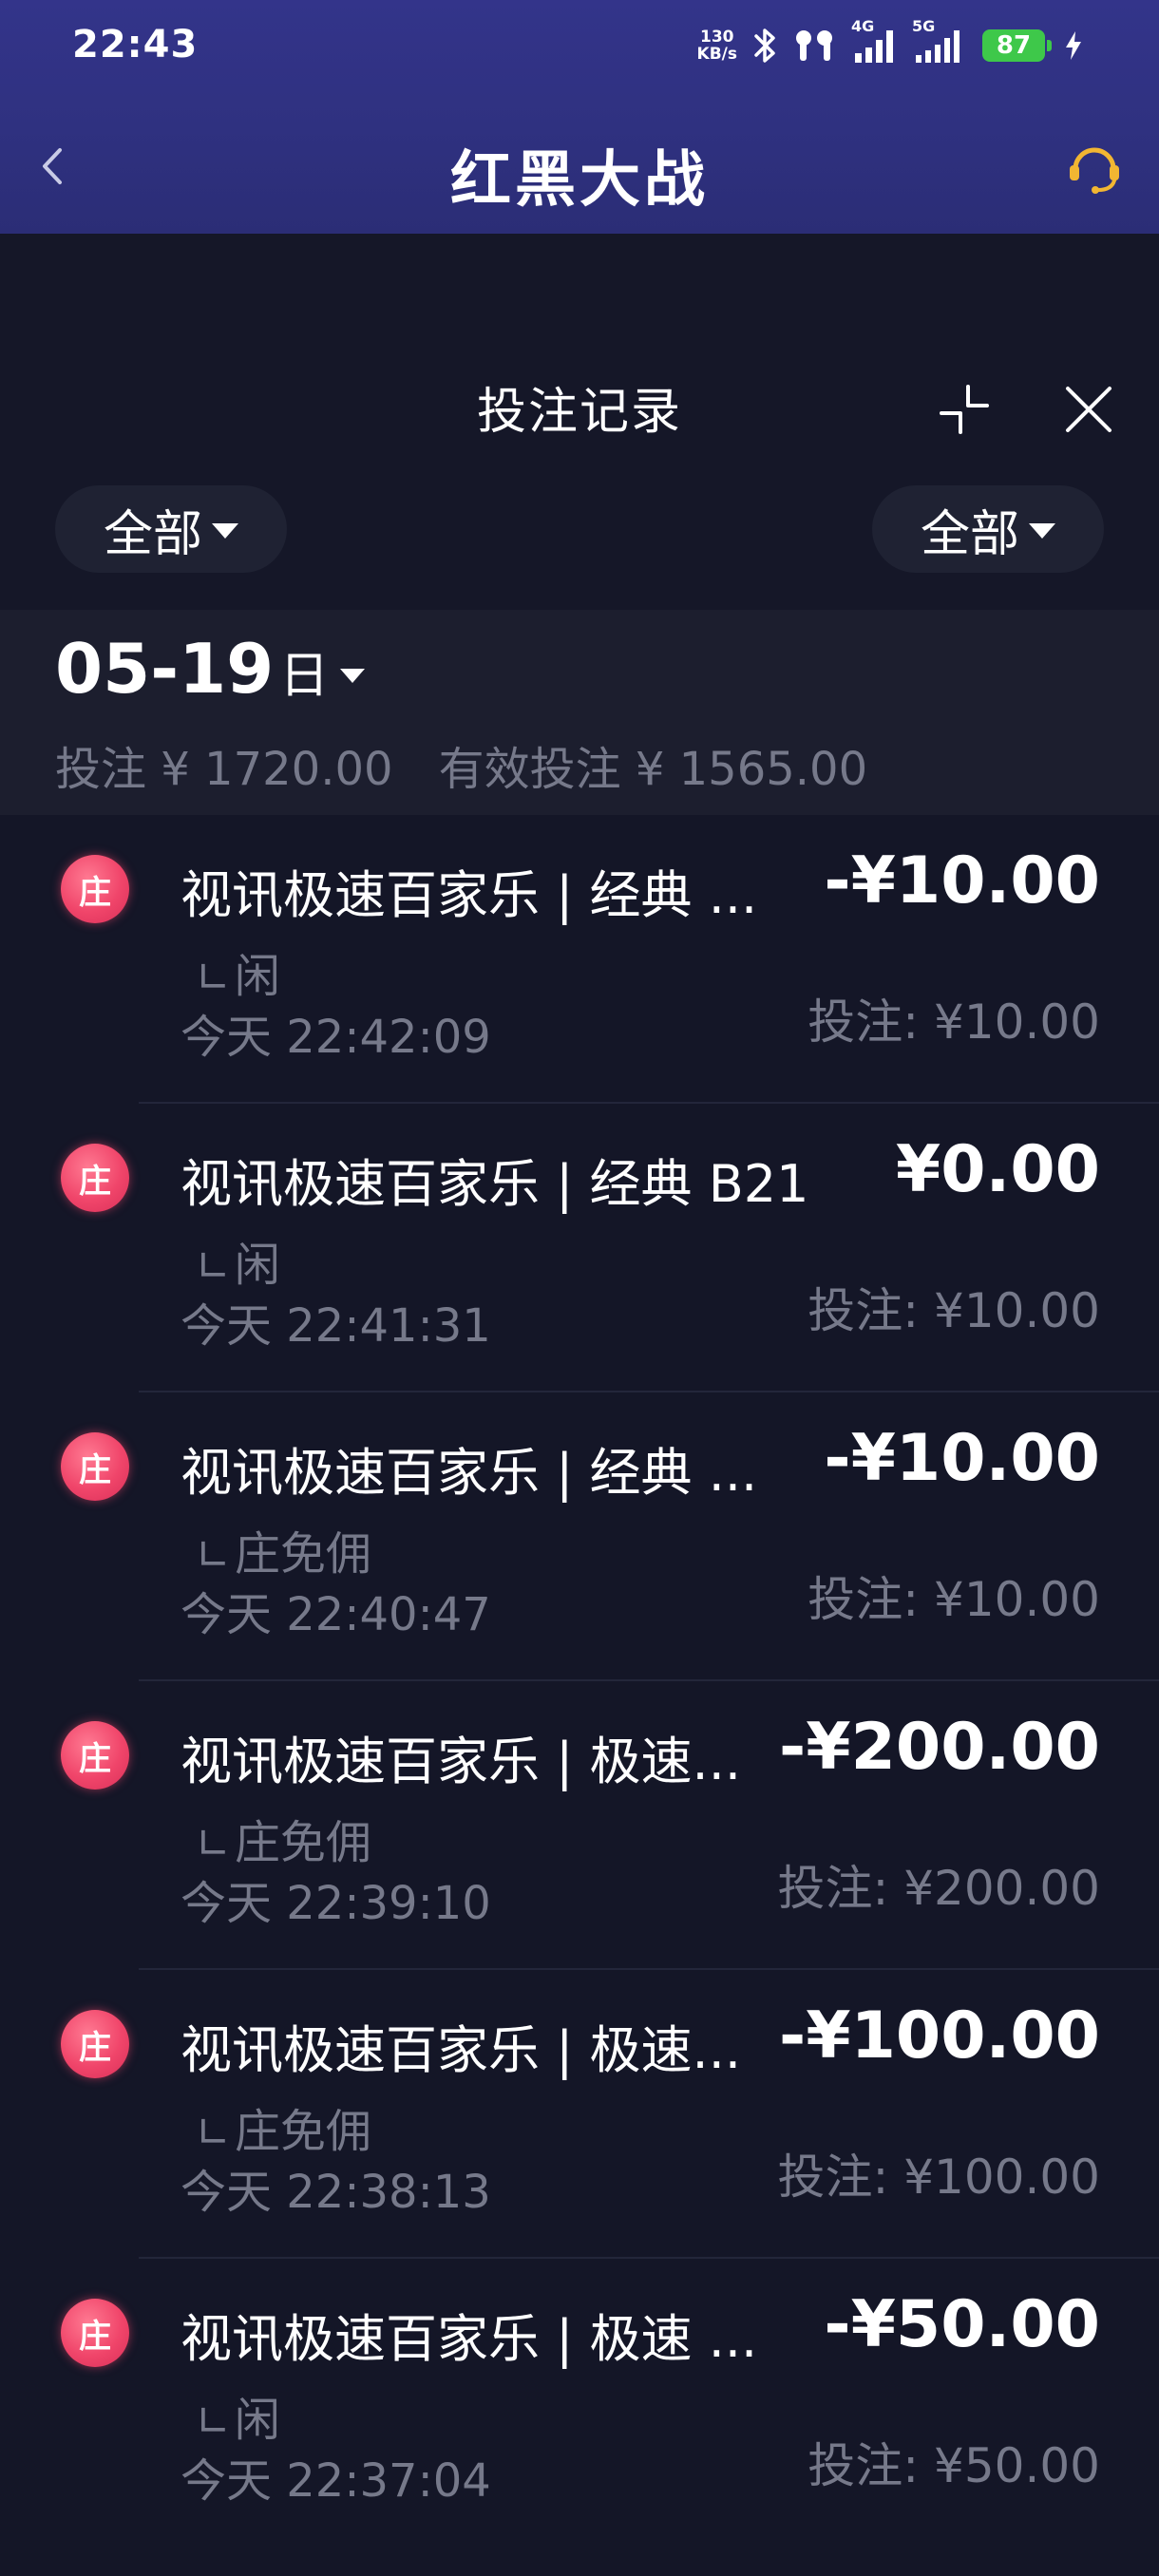 Image resolution: width=1159 pixels, height=2576 pixels. What do you see at coordinates (939, 1747) in the screenshot?
I see `win-loss-amount: -¥200.00` at bounding box center [939, 1747].